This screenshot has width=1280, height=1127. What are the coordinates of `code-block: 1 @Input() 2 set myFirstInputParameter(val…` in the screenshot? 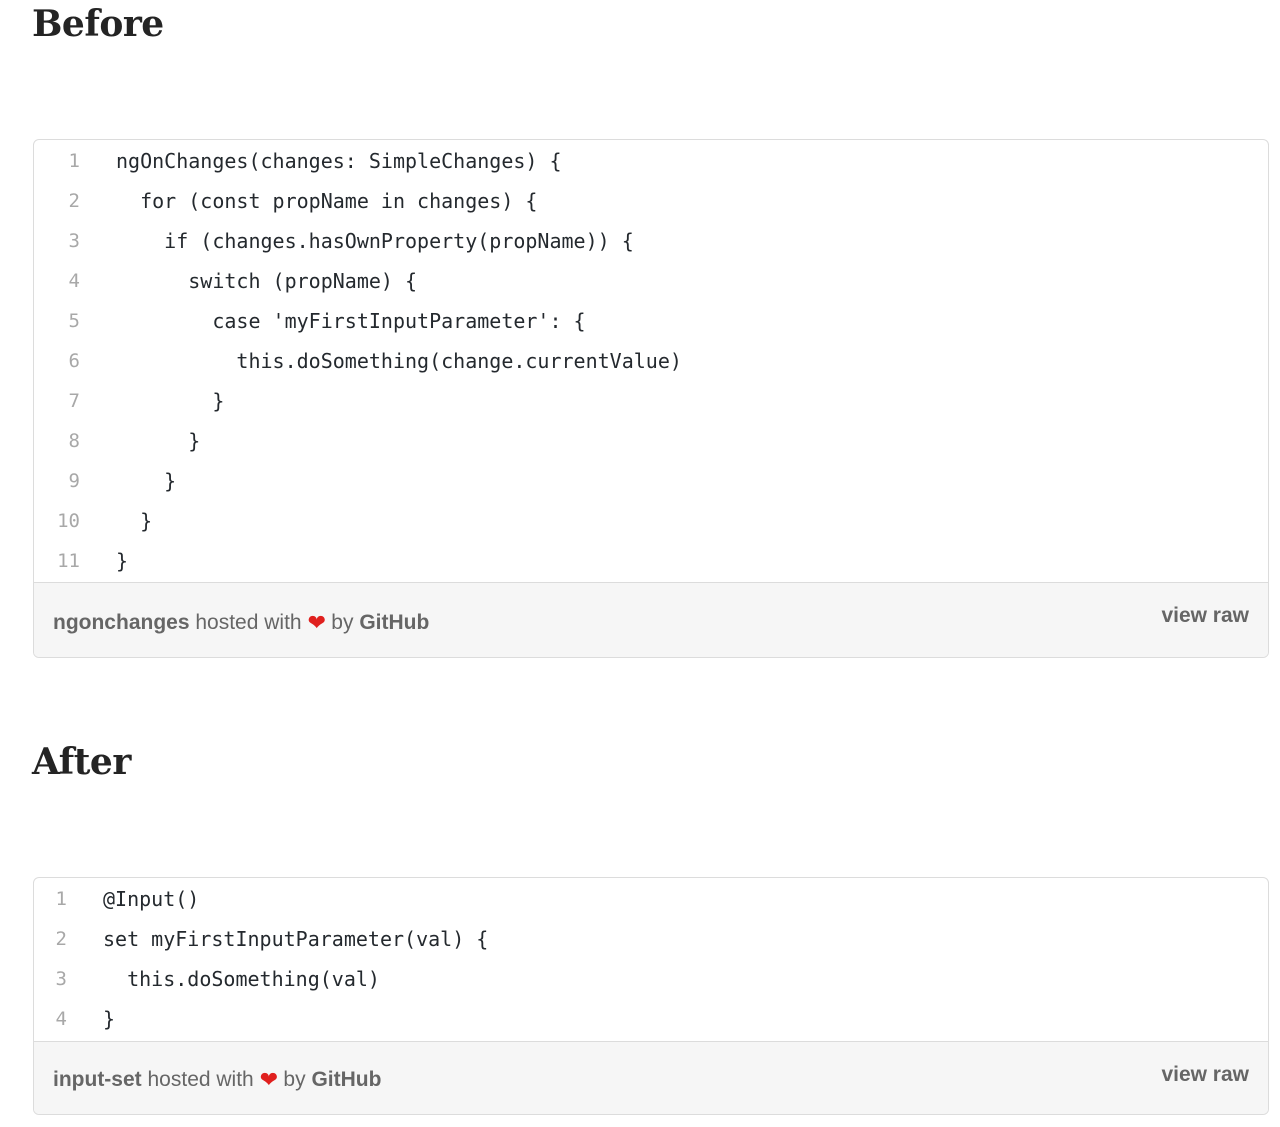 It's located at (651, 958).